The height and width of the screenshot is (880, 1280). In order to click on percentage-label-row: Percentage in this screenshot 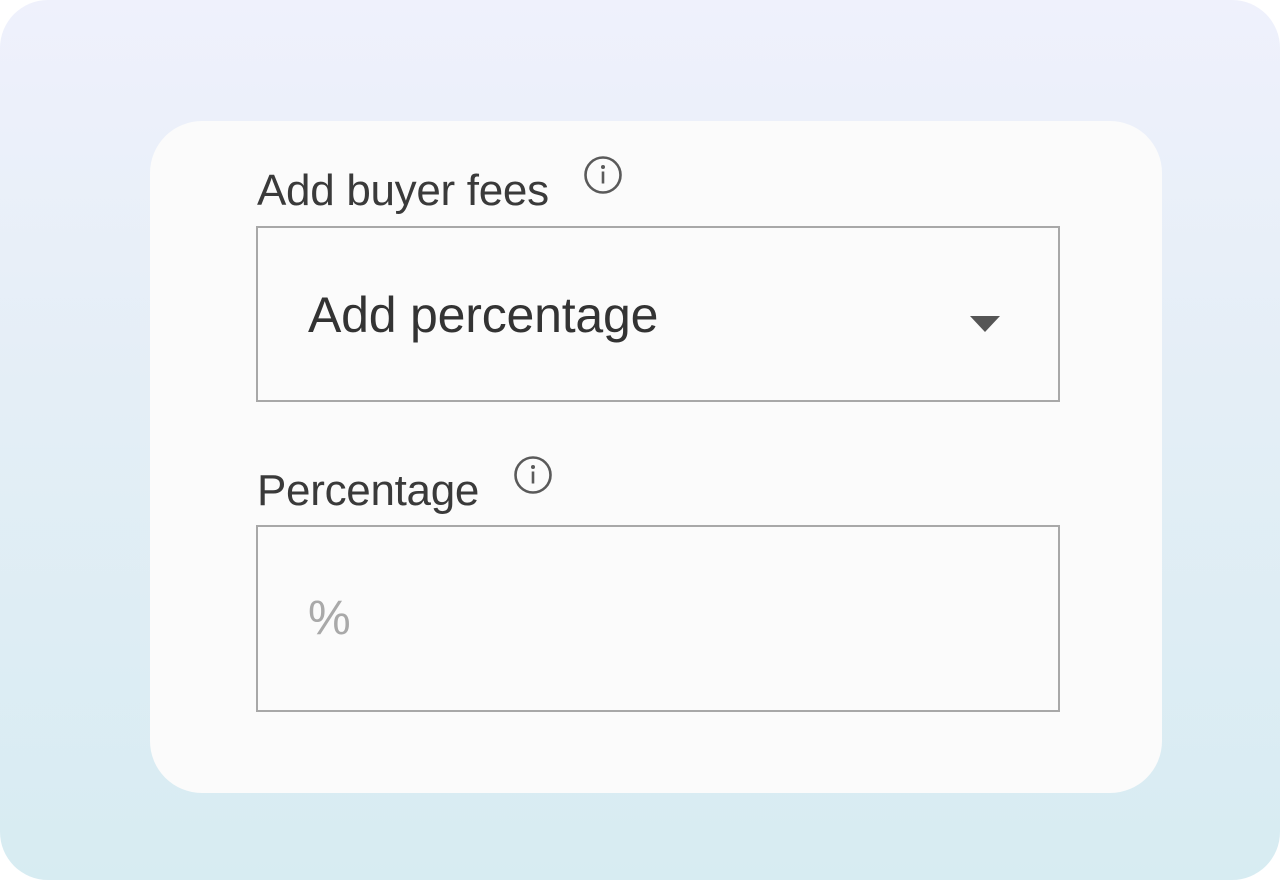, I will do `click(405, 485)`.